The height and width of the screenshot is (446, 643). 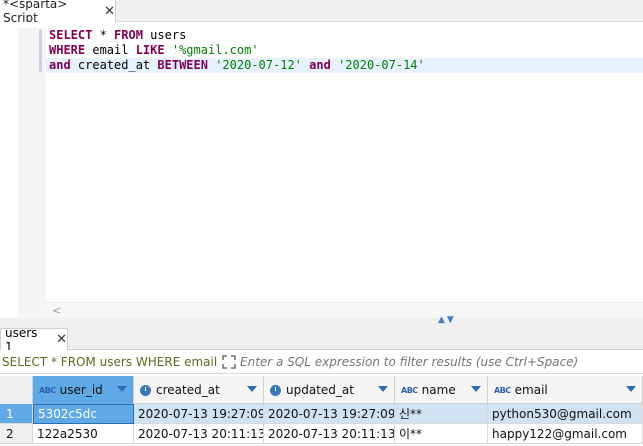 I want to click on sql-string: '2020-07-14', so click(x=381, y=65).